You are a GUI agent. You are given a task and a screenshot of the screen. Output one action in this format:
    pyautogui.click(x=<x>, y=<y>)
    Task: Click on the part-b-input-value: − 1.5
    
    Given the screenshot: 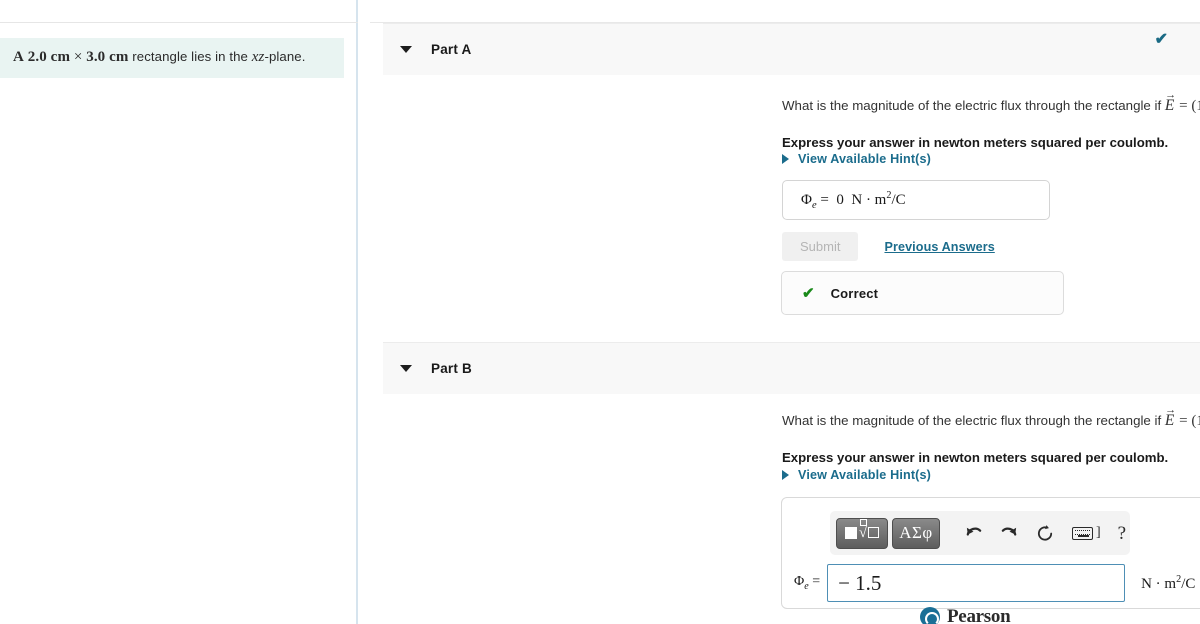 What is the action you would take?
    pyautogui.click(x=860, y=582)
    